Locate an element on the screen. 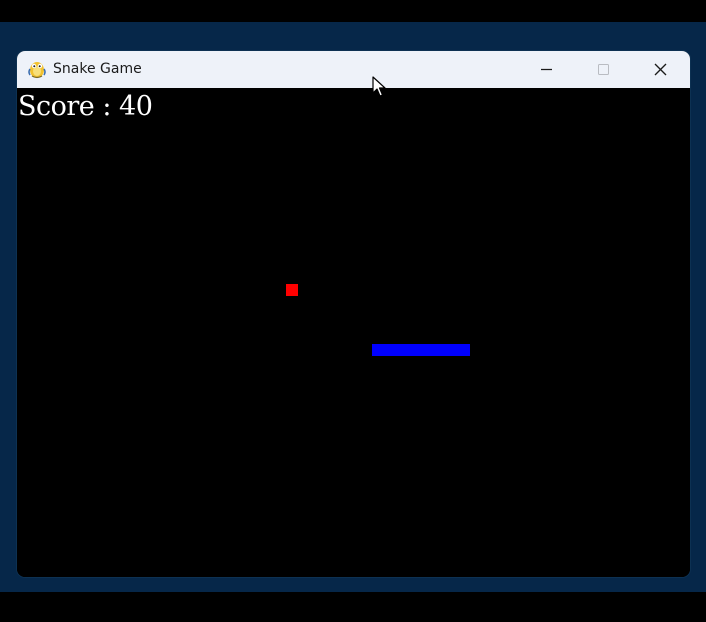 This screenshot has height=622, width=706. close-button is located at coordinates (660, 69).